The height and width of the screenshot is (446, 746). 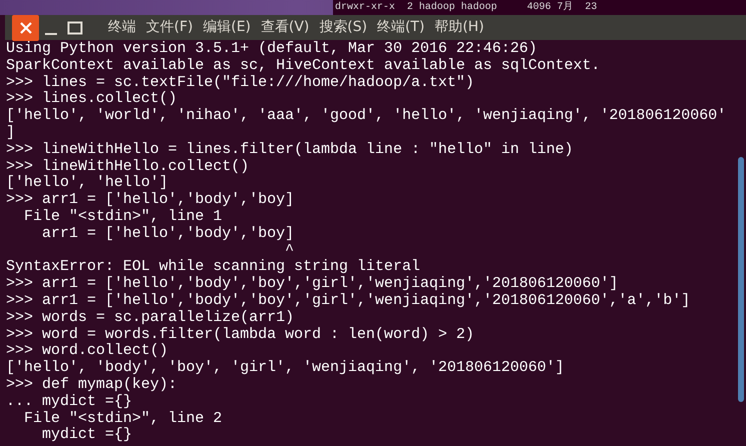 I want to click on menu-item: 帮助(H), so click(x=460, y=27).